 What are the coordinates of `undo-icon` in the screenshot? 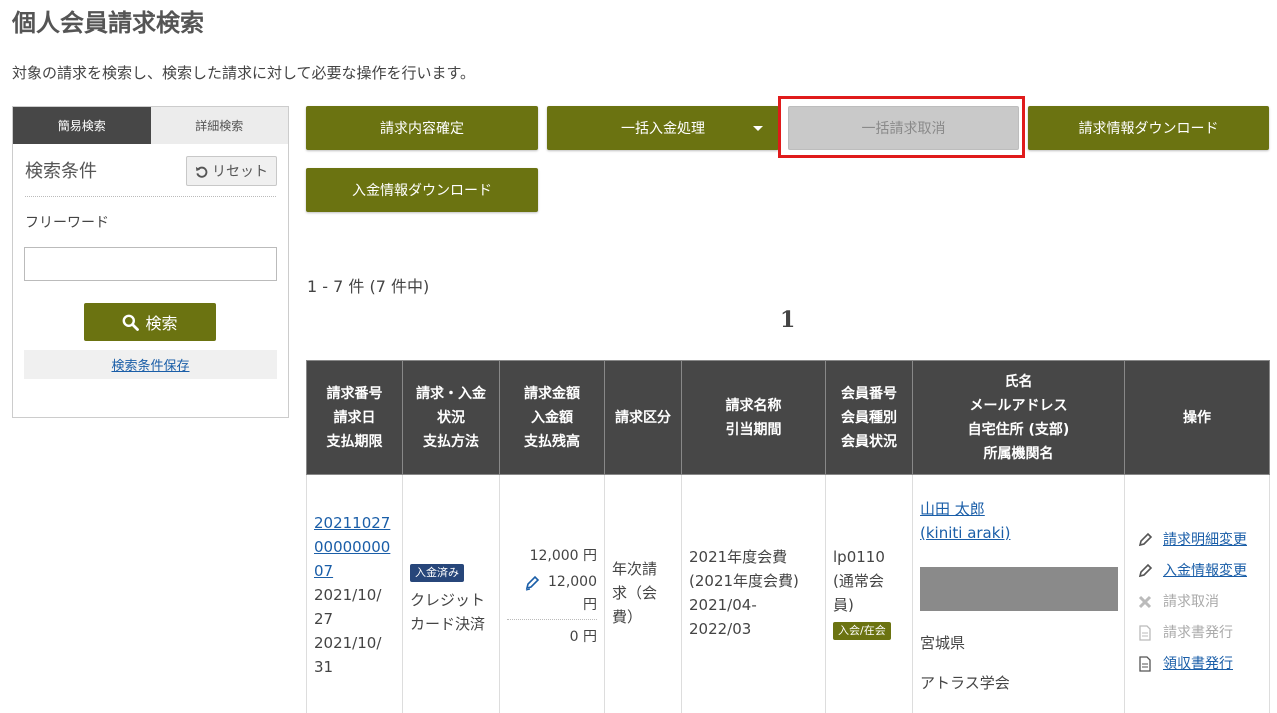 It's located at (201, 172).